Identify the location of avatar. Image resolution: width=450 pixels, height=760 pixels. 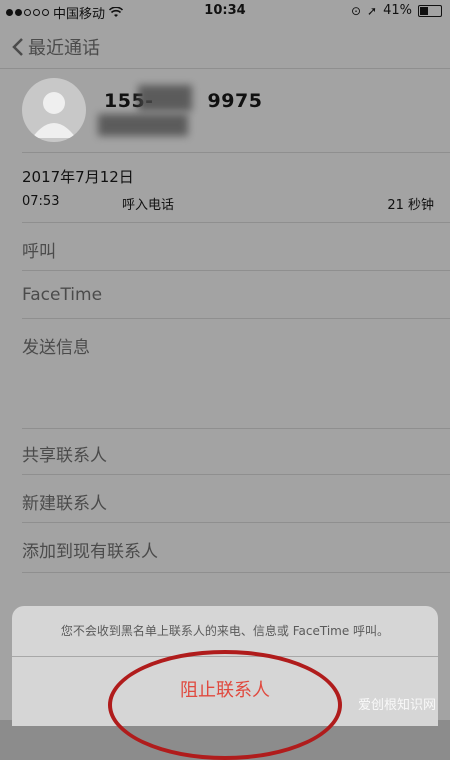
(54, 110).